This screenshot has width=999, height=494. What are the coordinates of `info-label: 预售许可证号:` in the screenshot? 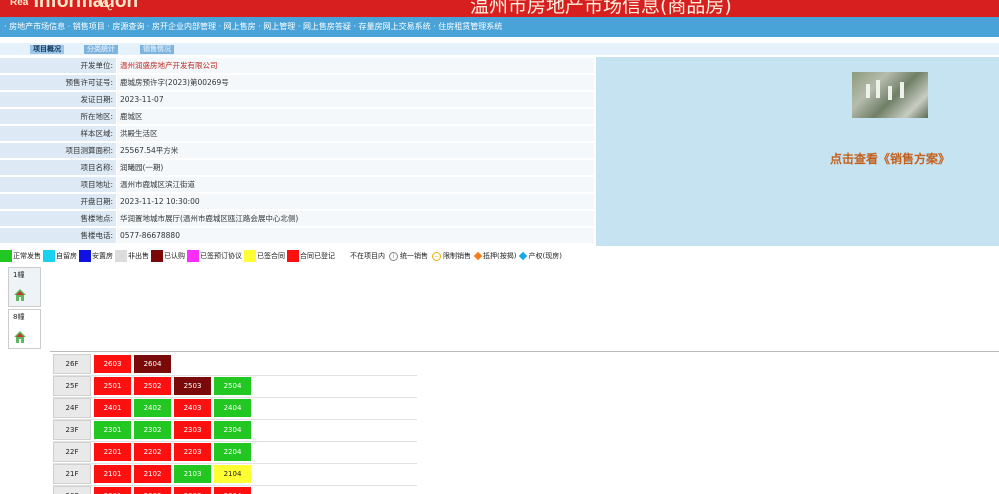 It's located at (58, 82).